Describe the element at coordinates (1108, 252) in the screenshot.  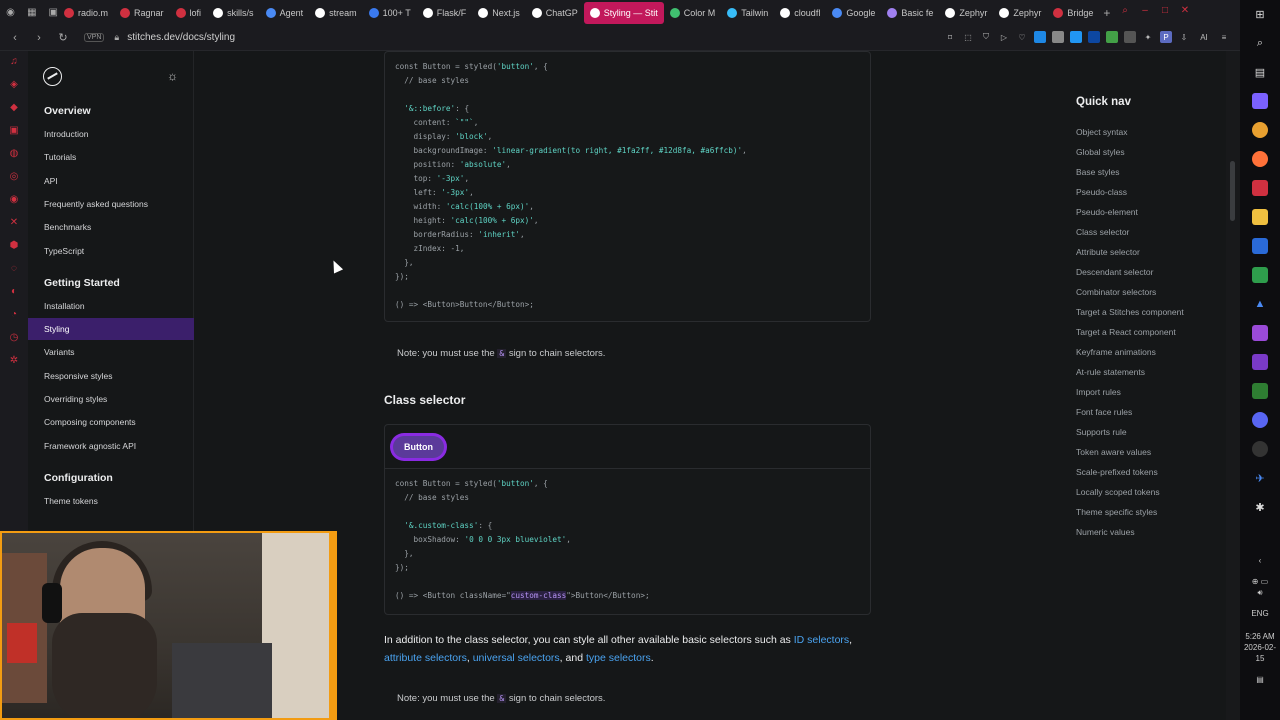
I see `quick-nav-item: Attribute selector` at that location.